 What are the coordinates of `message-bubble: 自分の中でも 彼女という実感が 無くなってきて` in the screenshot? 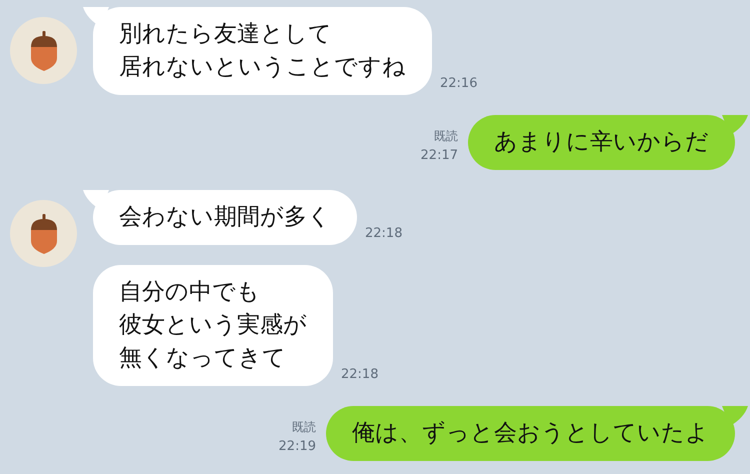 It's located at (213, 325).